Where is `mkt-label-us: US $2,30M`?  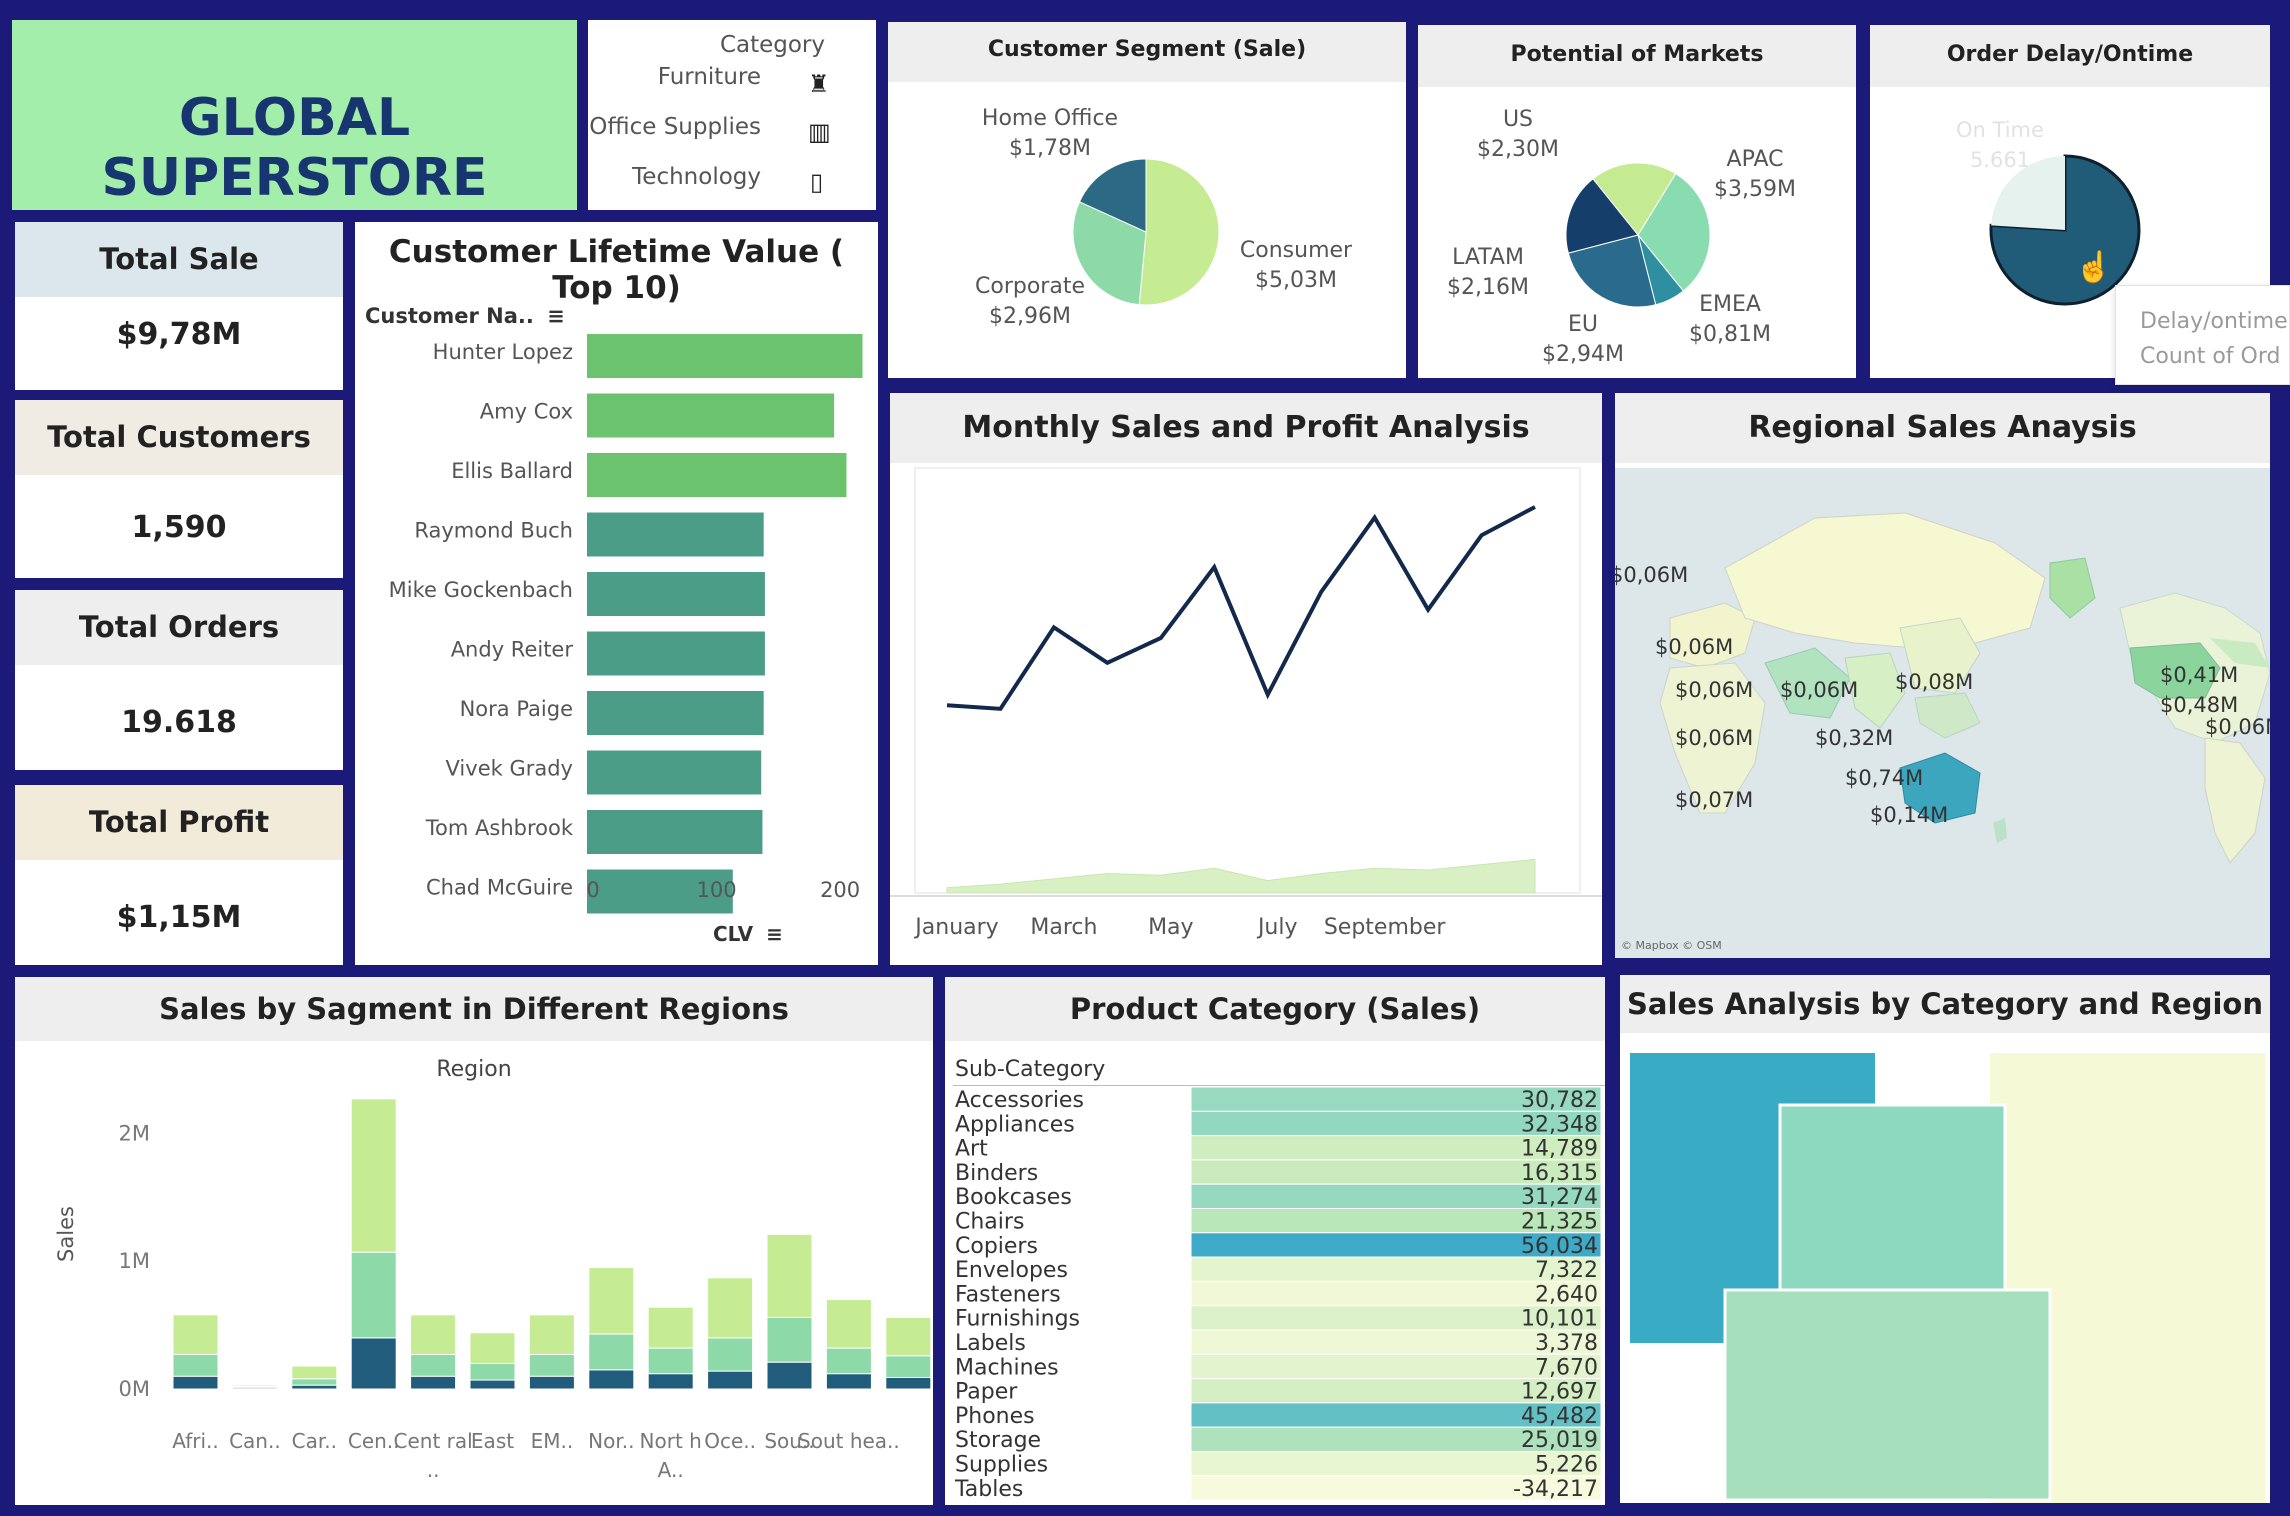
mkt-label-us: US $2,30M is located at coordinates (1518, 135).